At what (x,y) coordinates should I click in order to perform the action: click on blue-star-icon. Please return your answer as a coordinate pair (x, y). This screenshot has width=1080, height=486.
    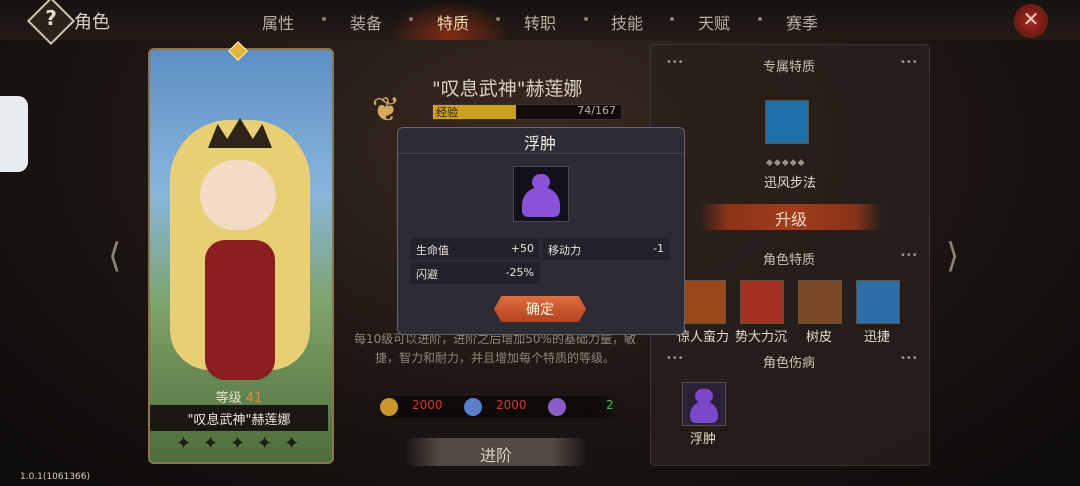
    Looking at the image, I should click on (473, 407).